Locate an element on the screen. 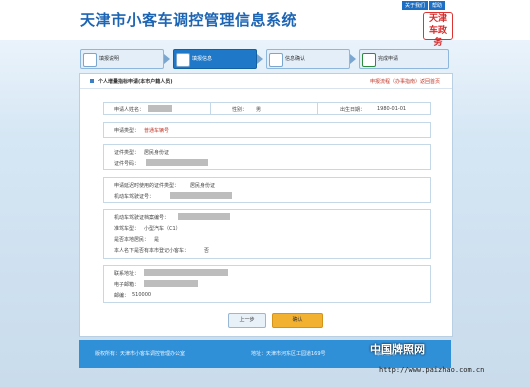 The height and width of the screenshot is (387, 530). applicant-row: 申请人姓名： 性别： 男 出生日期： 1980-01-01 is located at coordinates (267, 108).